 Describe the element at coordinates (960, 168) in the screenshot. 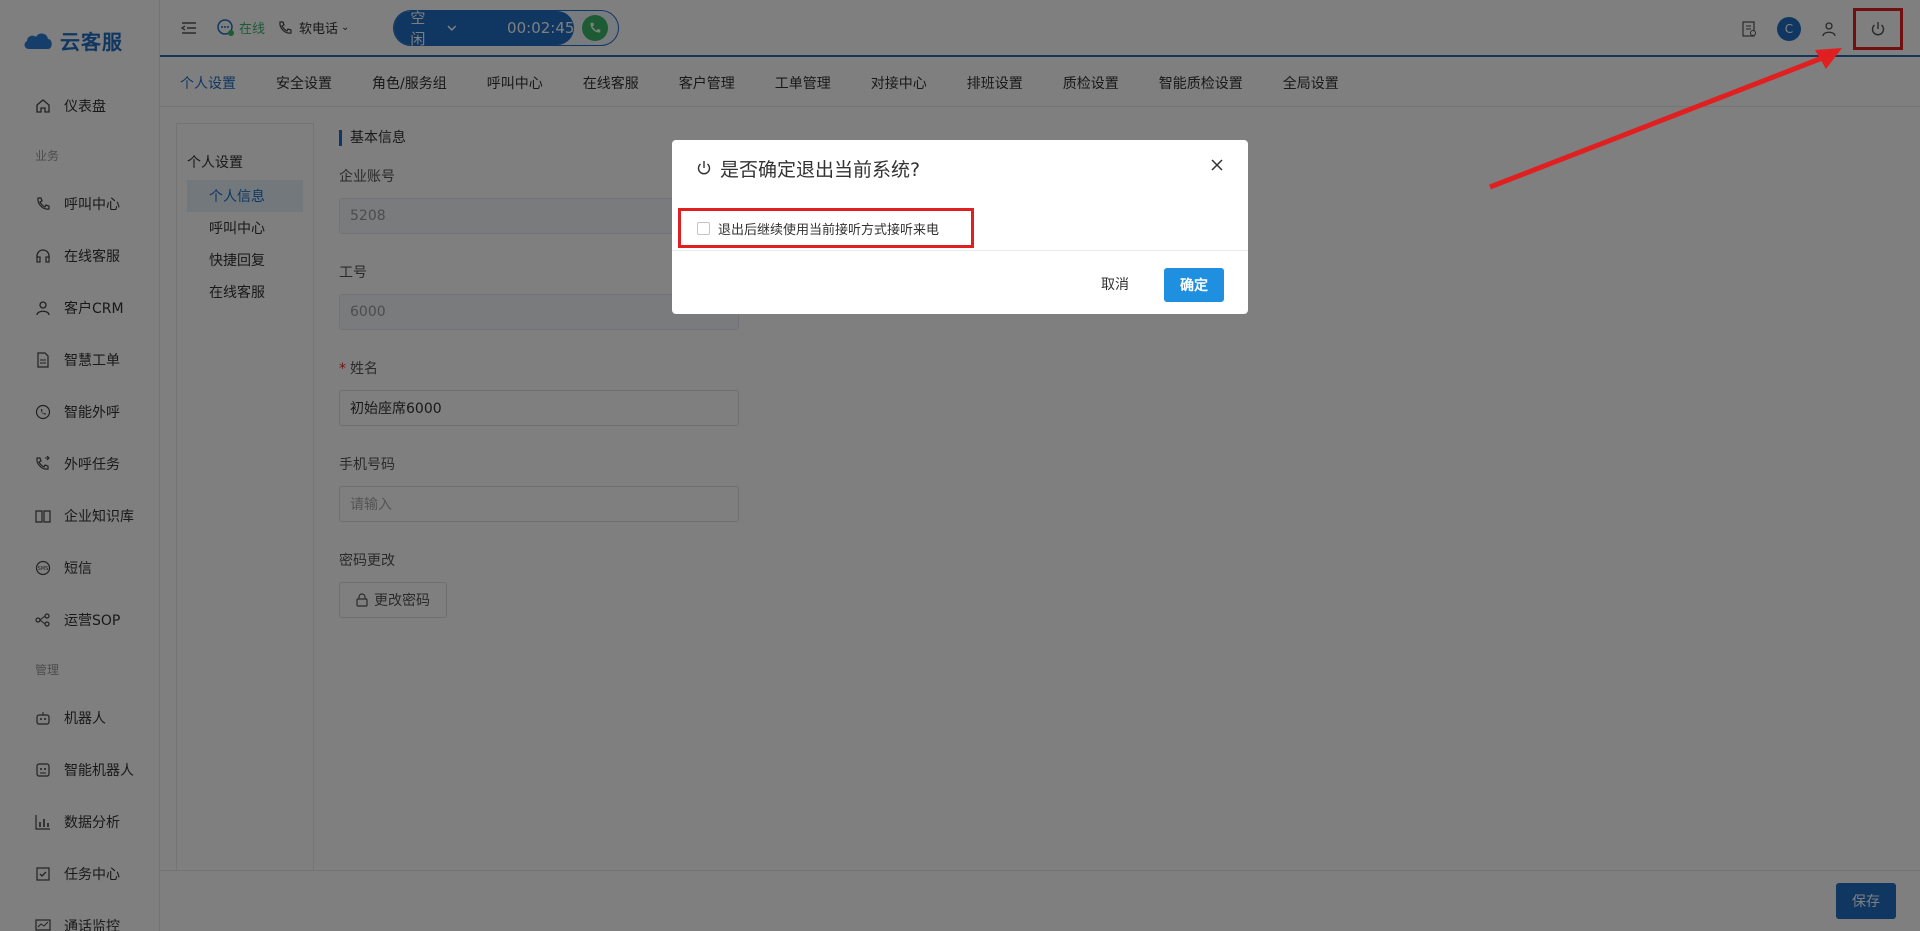

I see `dialog-header: 是否确定退出当前系统?` at that location.